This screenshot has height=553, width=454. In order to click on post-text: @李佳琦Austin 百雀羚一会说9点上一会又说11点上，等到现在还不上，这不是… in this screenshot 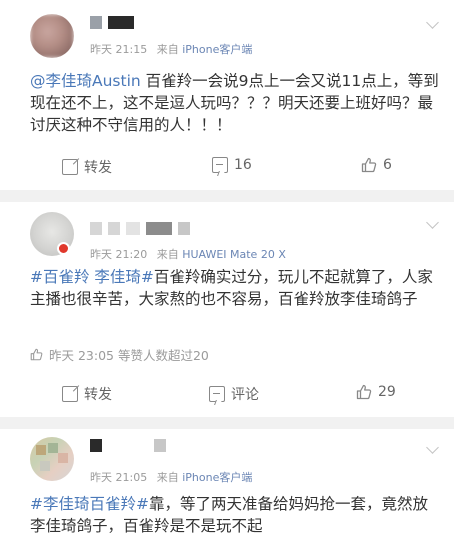, I will do `click(234, 103)`.